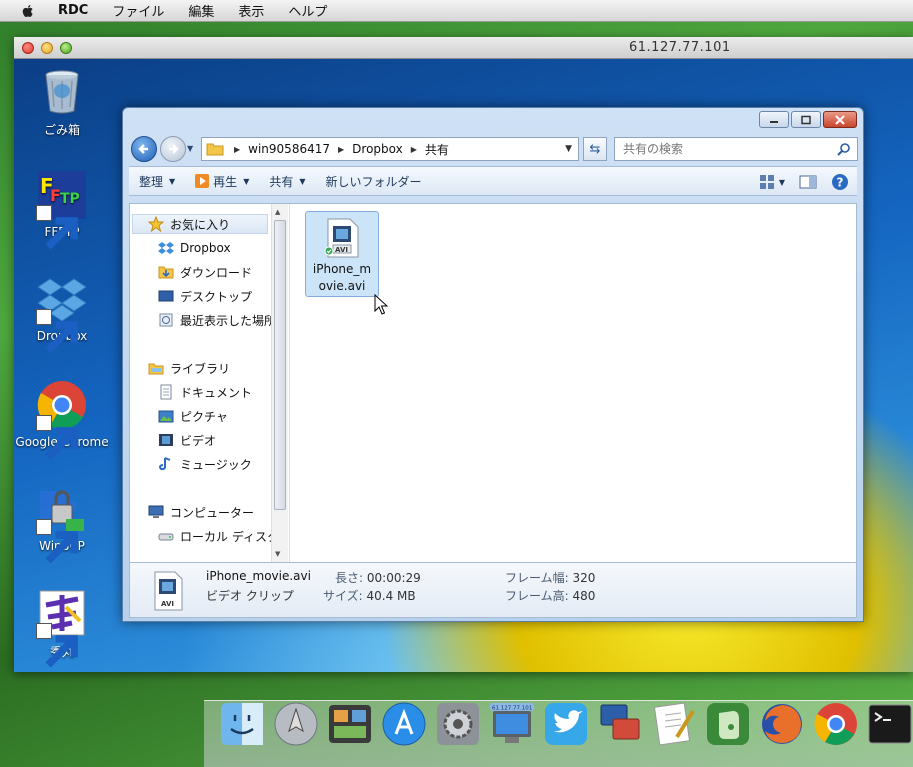  What do you see at coordinates (404, 724) in the screenshot?
I see `dock-app-store` at bounding box center [404, 724].